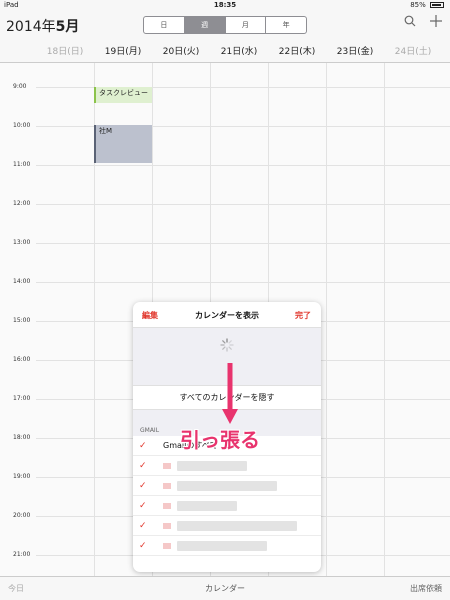 The image size is (450, 600). Describe the element at coordinates (123, 144) in the screenshot. I see `calendar-event: 社M` at that location.